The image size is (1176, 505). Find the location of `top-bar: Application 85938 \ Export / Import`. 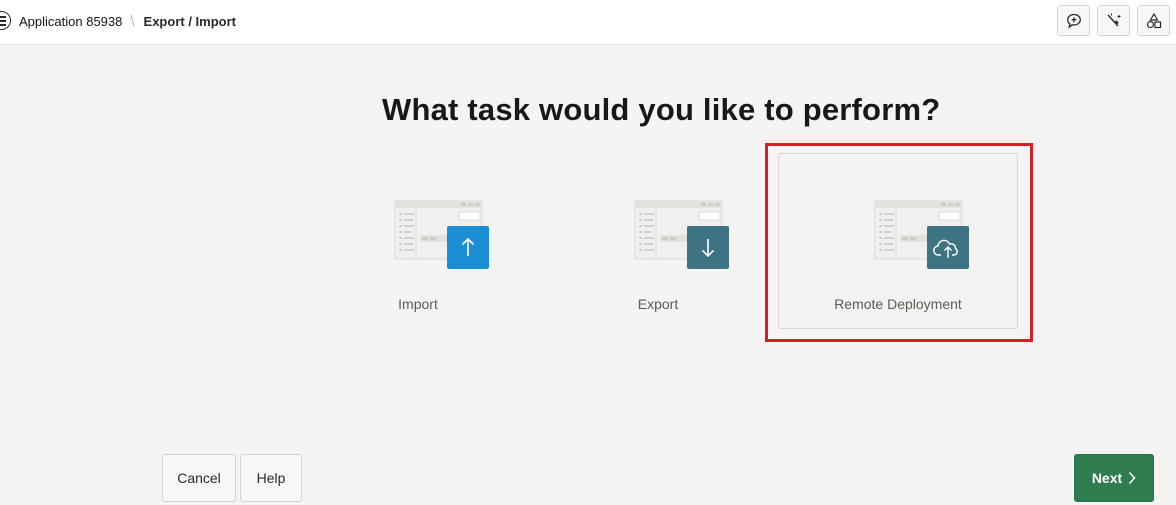

top-bar: Application 85938 \ Export / Import is located at coordinates (588, 22).